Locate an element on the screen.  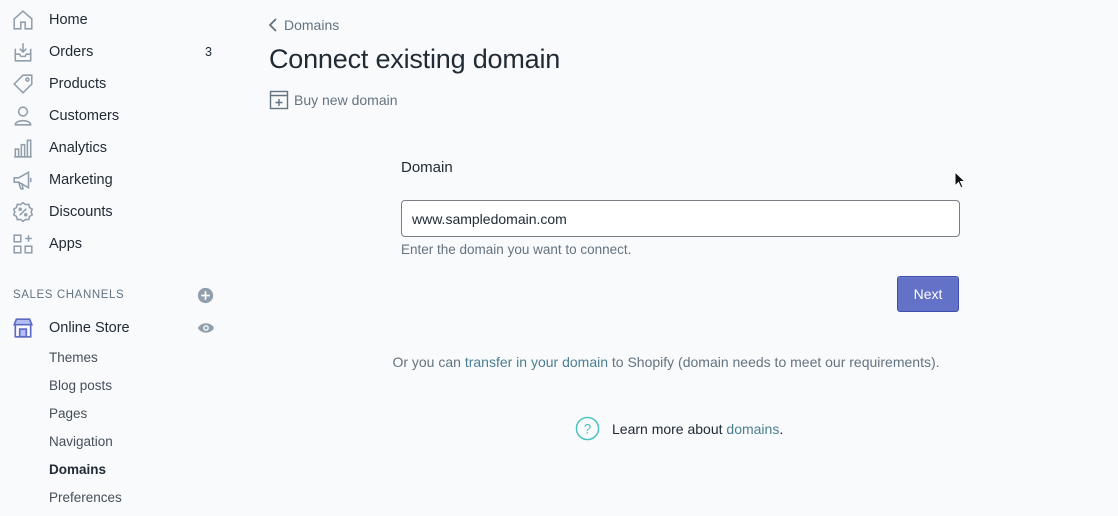
sidebar-item-label: Online Store is located at coordinates (89, 328).